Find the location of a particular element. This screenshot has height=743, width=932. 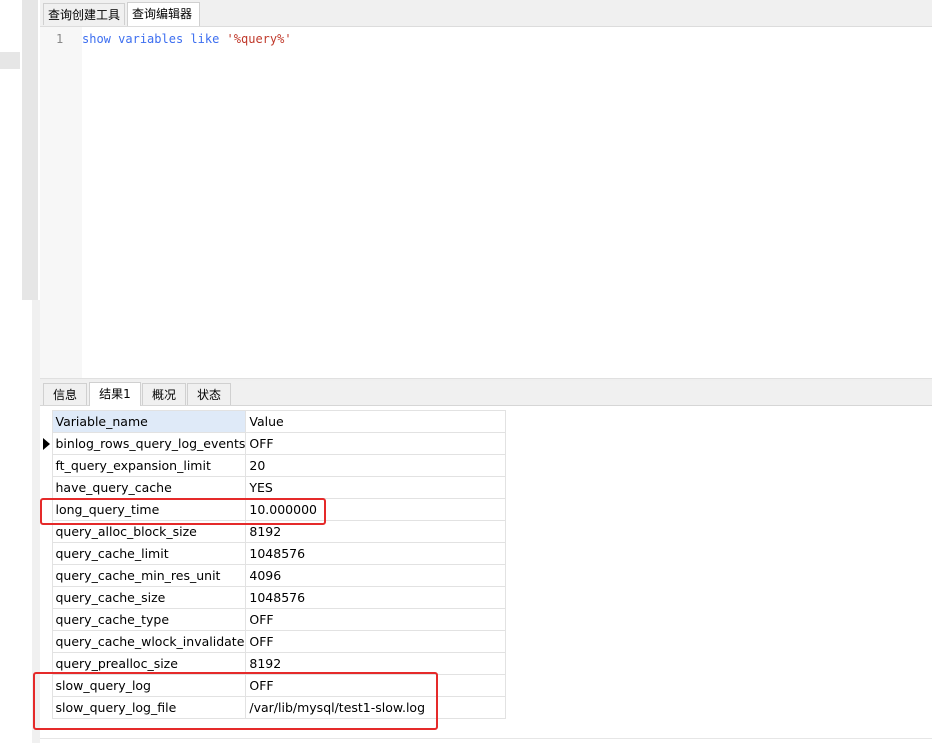

highlight-box-slow-query-log is located at coordinates (235, 701).